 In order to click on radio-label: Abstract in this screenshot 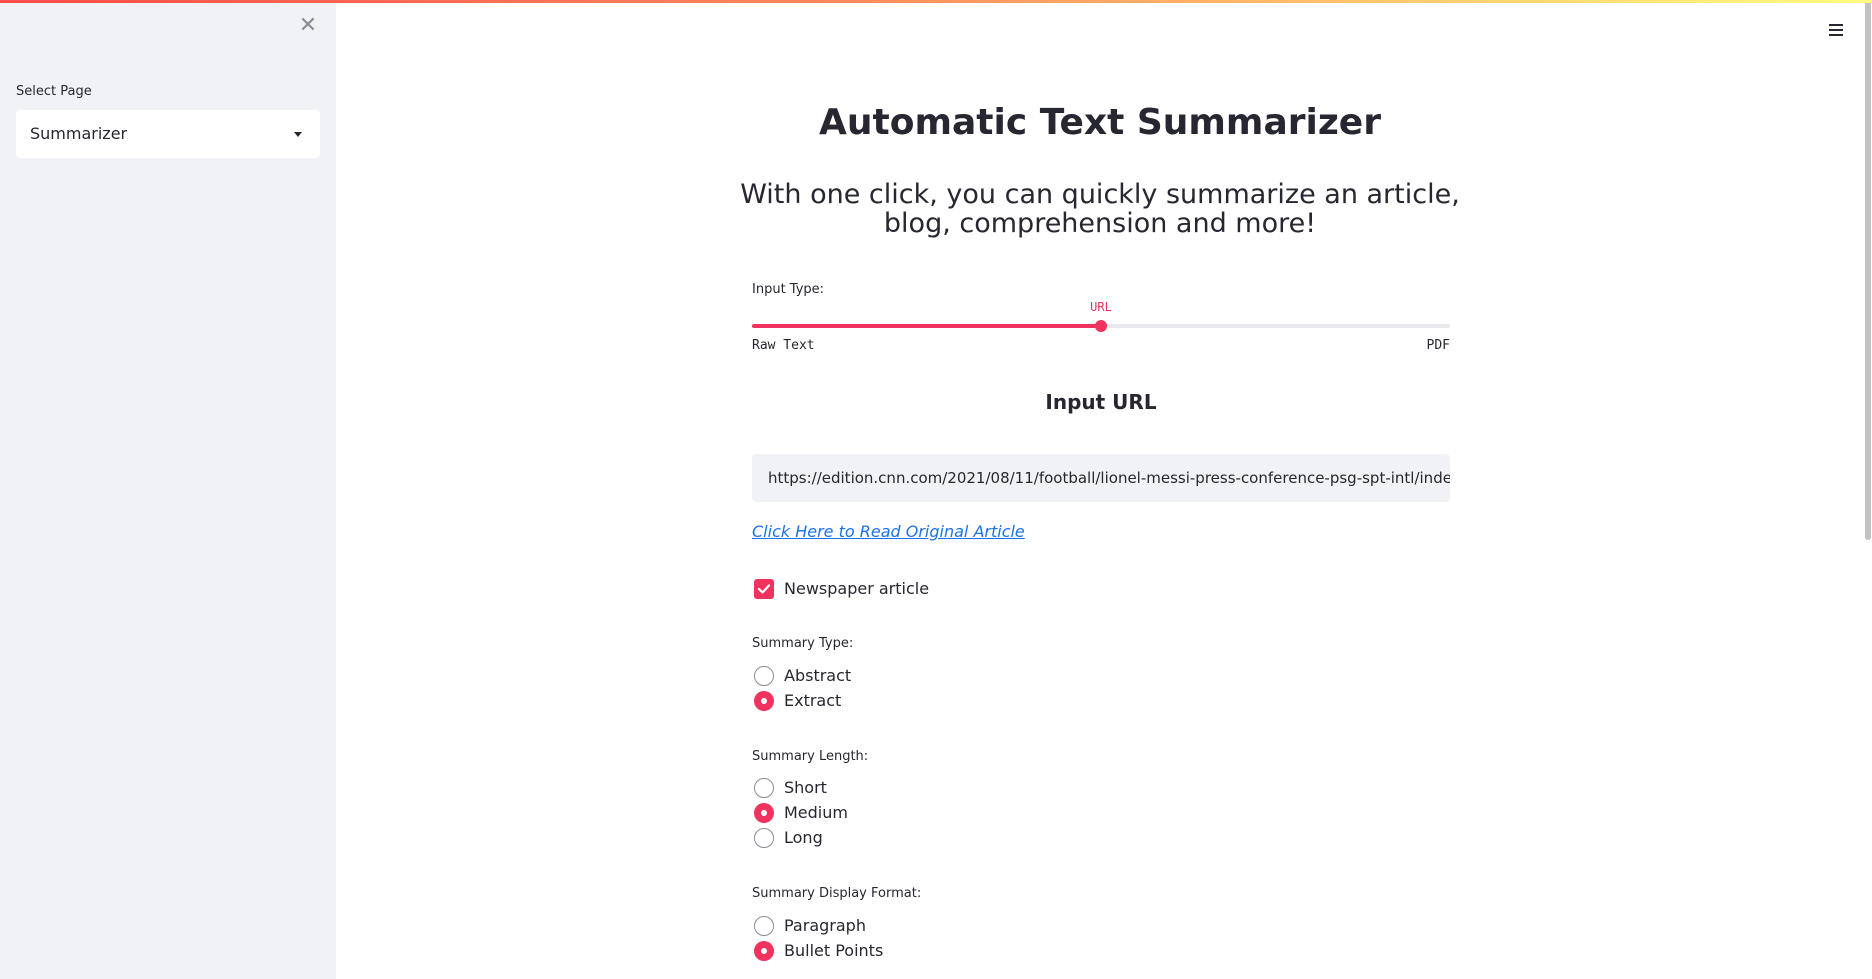, I will do `click(818, 675)`.